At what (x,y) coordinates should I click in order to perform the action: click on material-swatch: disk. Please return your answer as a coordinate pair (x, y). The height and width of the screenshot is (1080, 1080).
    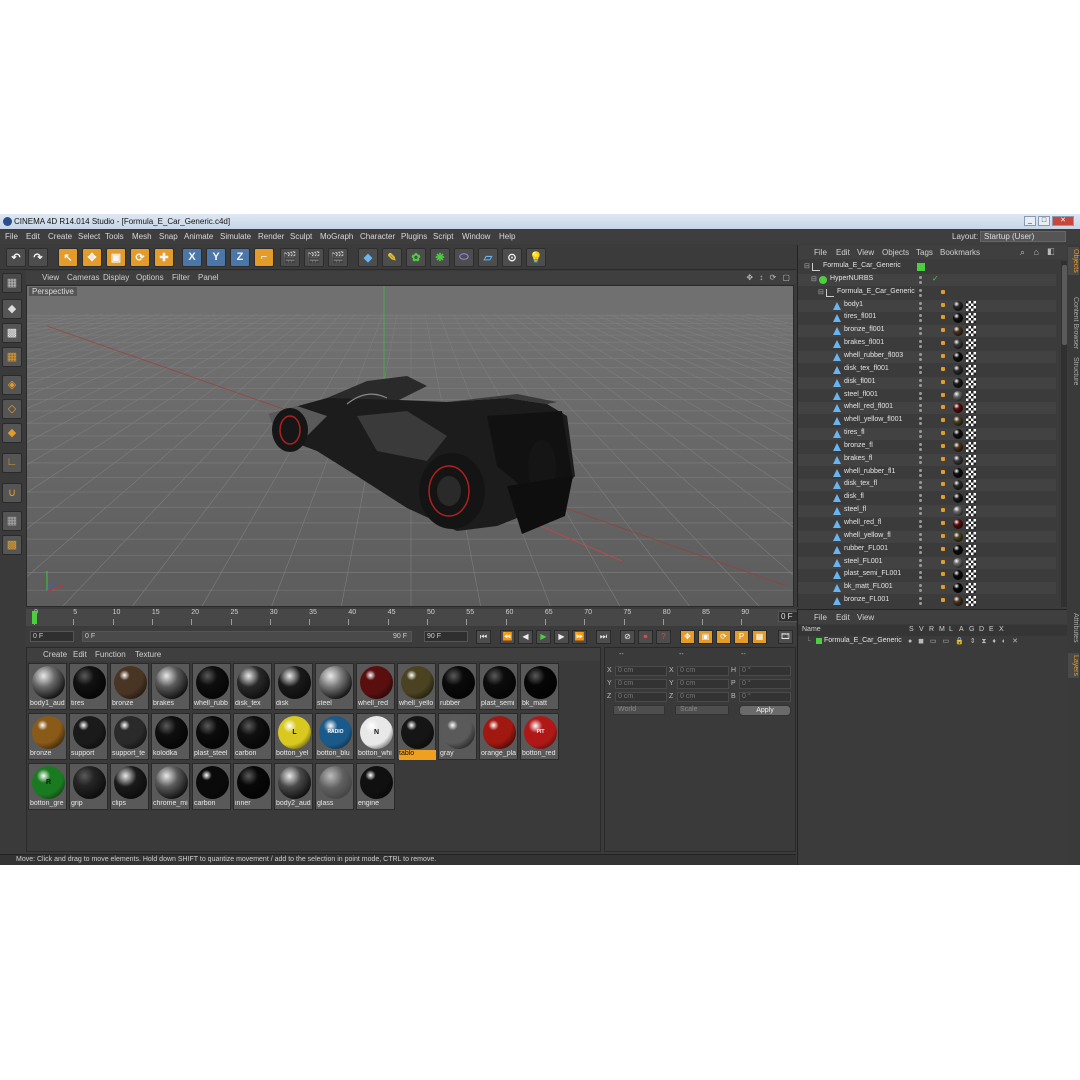
    Looking at the image, I should click on (293, 686).